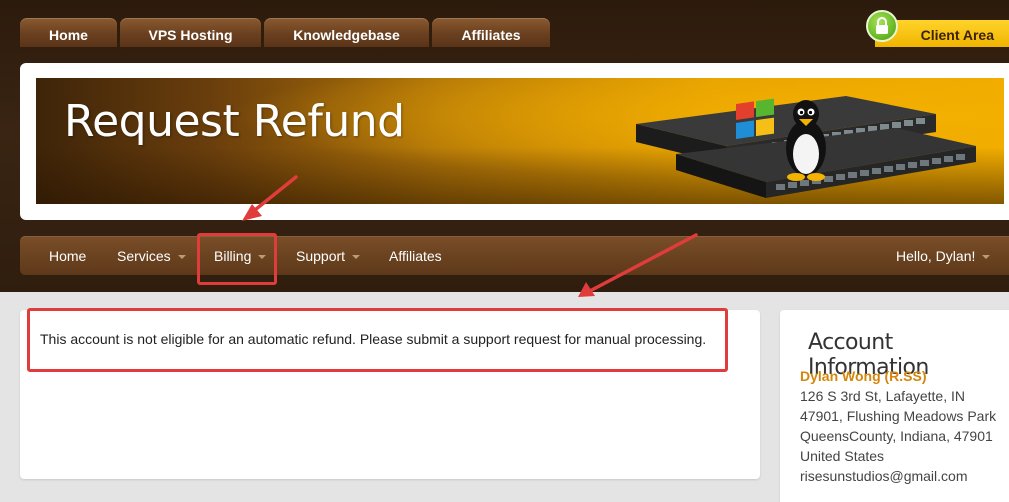 This screenshot has height=502, width=1009. What do you see at coordinates (328, 255) in the screenshot?
I see `nav-support: Support` at bounding box center [328, 255].